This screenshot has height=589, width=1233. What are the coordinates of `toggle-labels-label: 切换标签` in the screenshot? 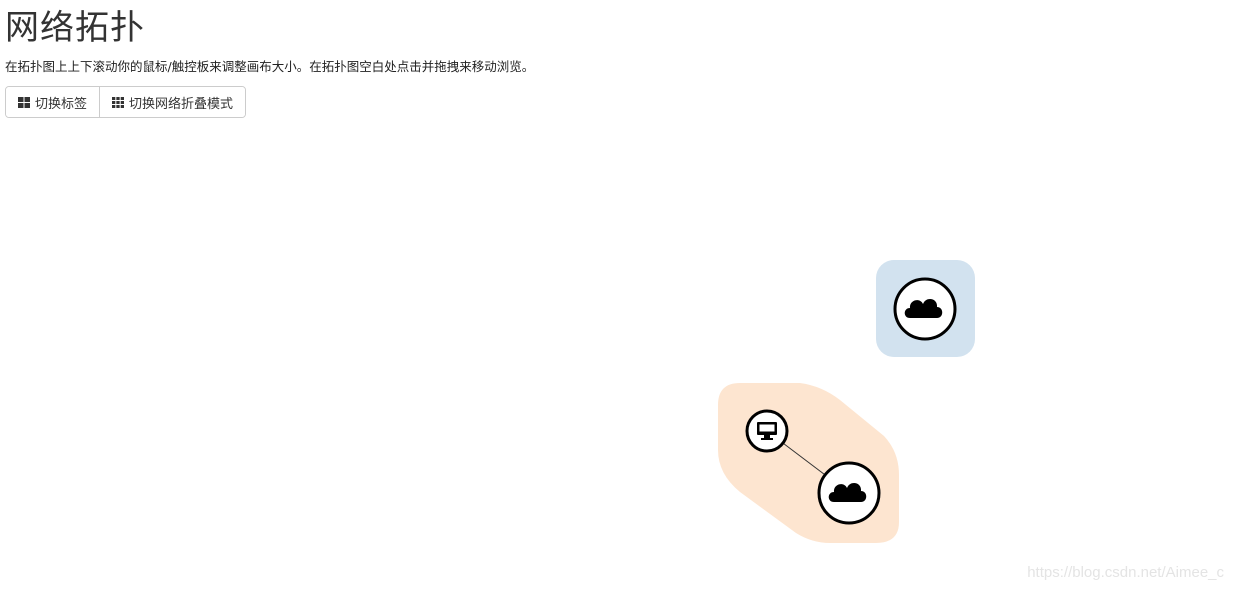 It's located at (61, 104).